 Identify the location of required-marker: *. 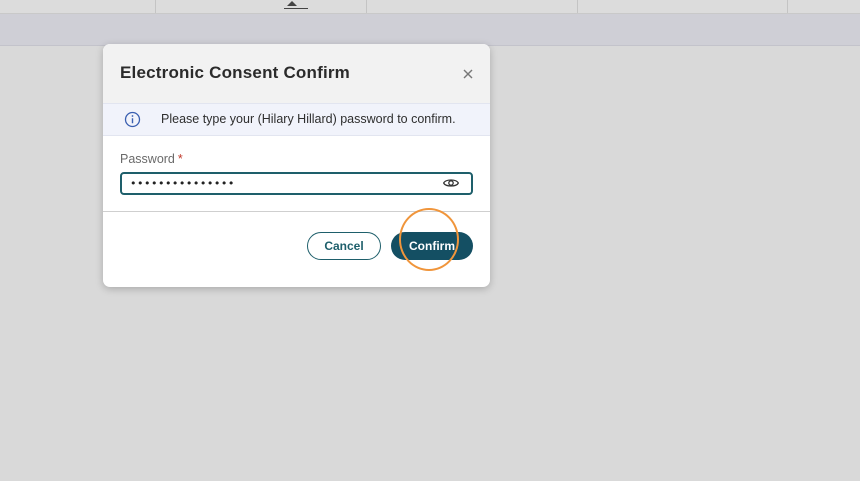
(180, 159).